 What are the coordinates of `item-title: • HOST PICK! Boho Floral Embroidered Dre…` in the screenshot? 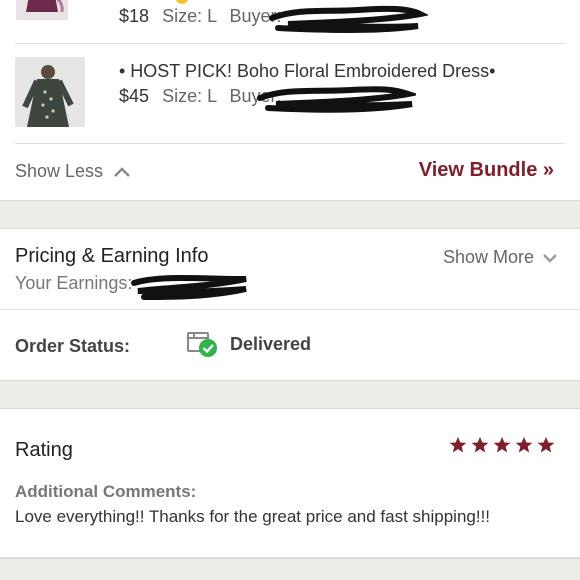 It's located at (307, 71).